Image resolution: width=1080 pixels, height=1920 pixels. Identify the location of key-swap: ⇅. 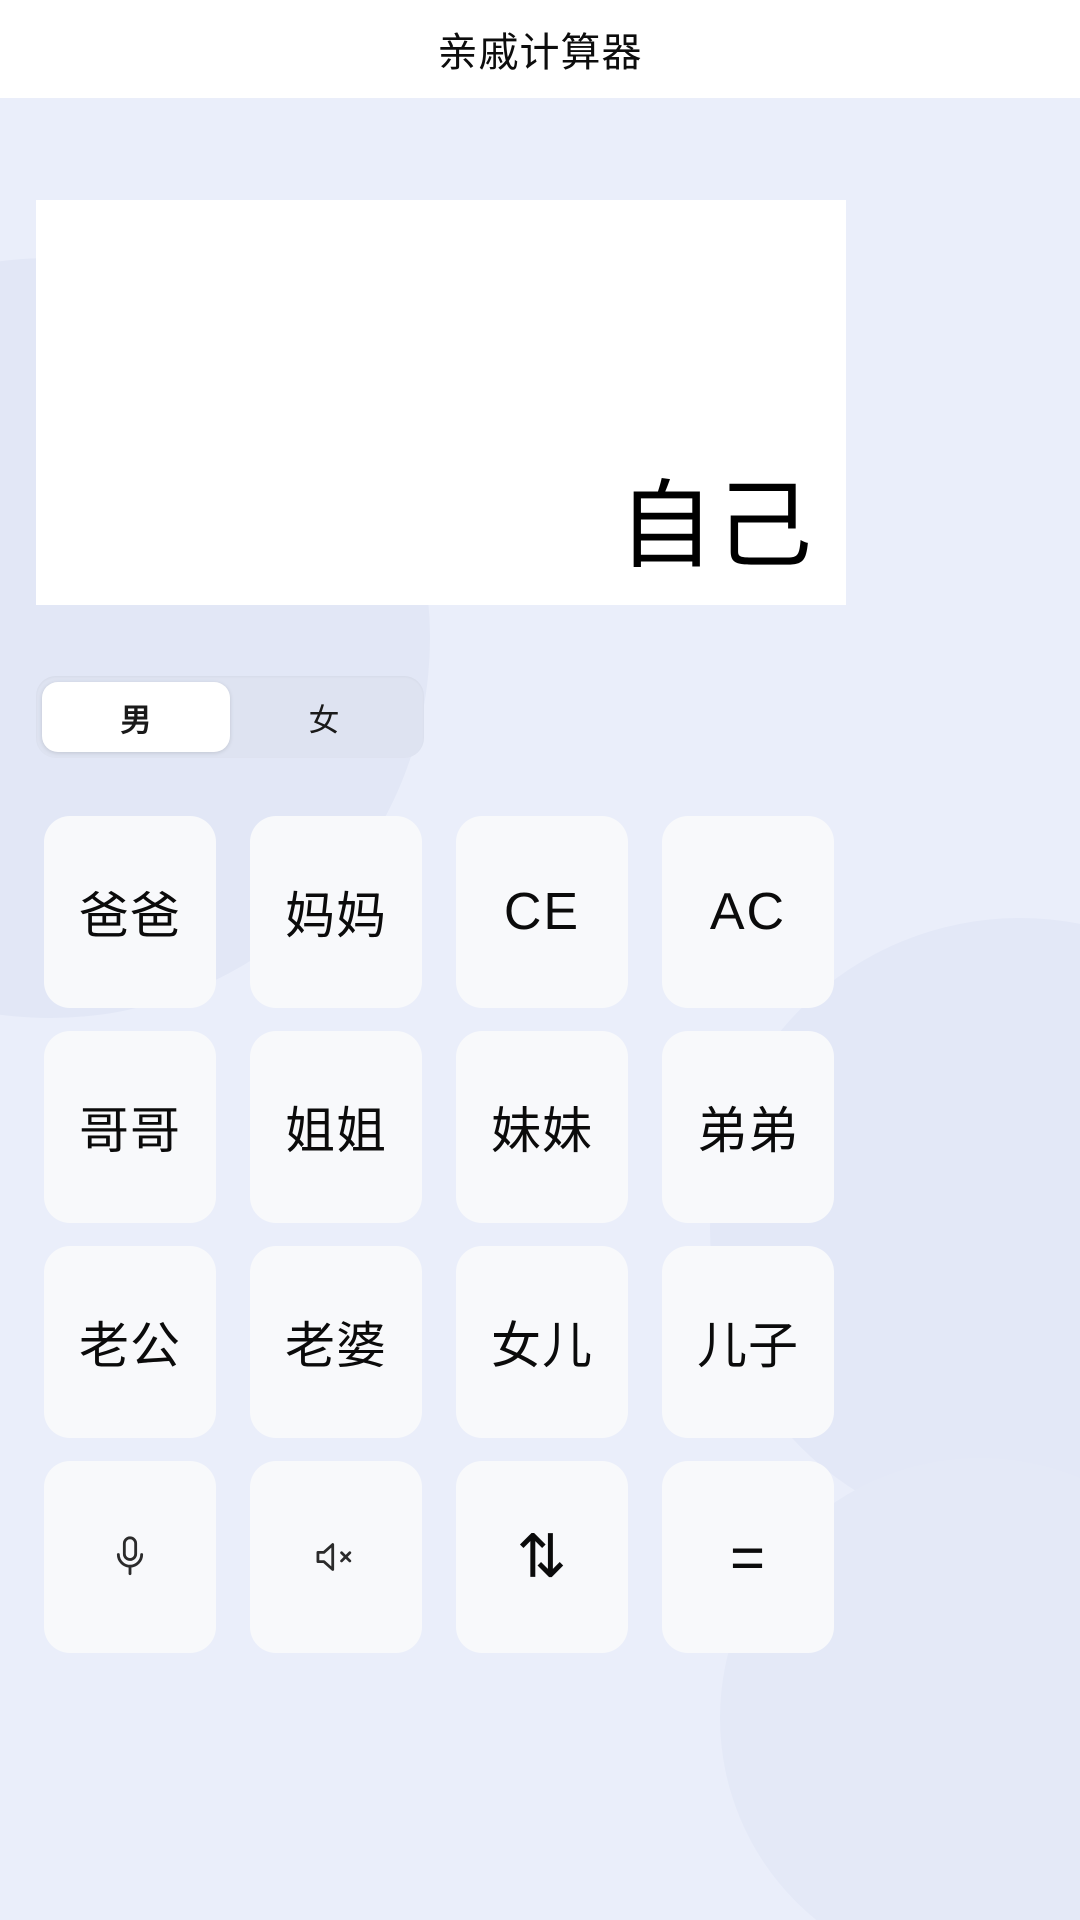
(542, 1557).